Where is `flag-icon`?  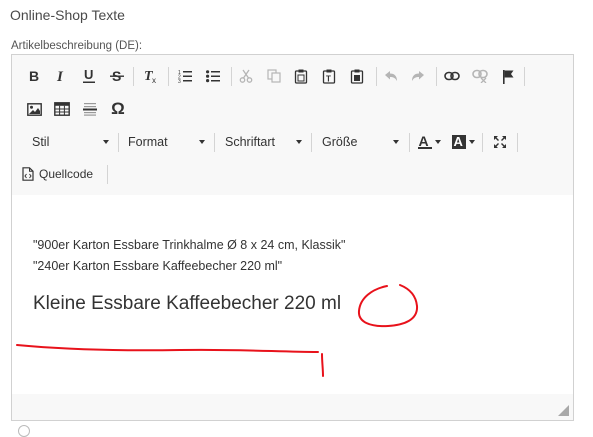 flag-icon is located at coordinates (508, 76).